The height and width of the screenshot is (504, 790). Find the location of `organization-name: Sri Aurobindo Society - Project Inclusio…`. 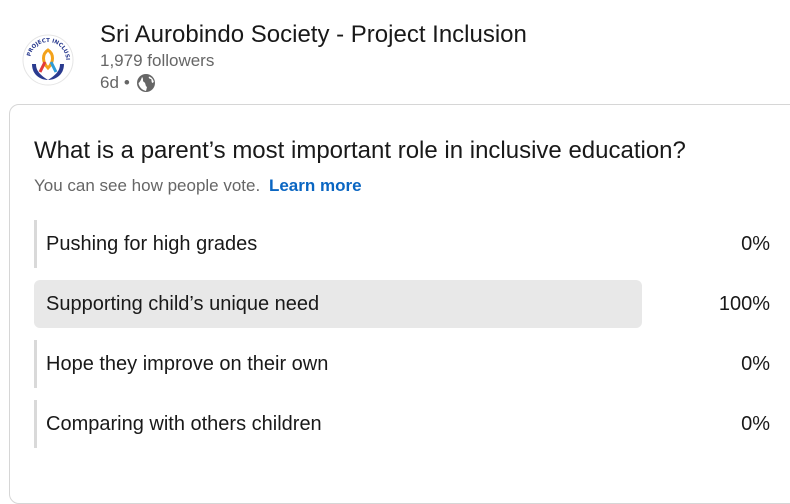

organization-name: Sri Aurobindo Society - Project Inclusio… is located at coordinates (313, 35).